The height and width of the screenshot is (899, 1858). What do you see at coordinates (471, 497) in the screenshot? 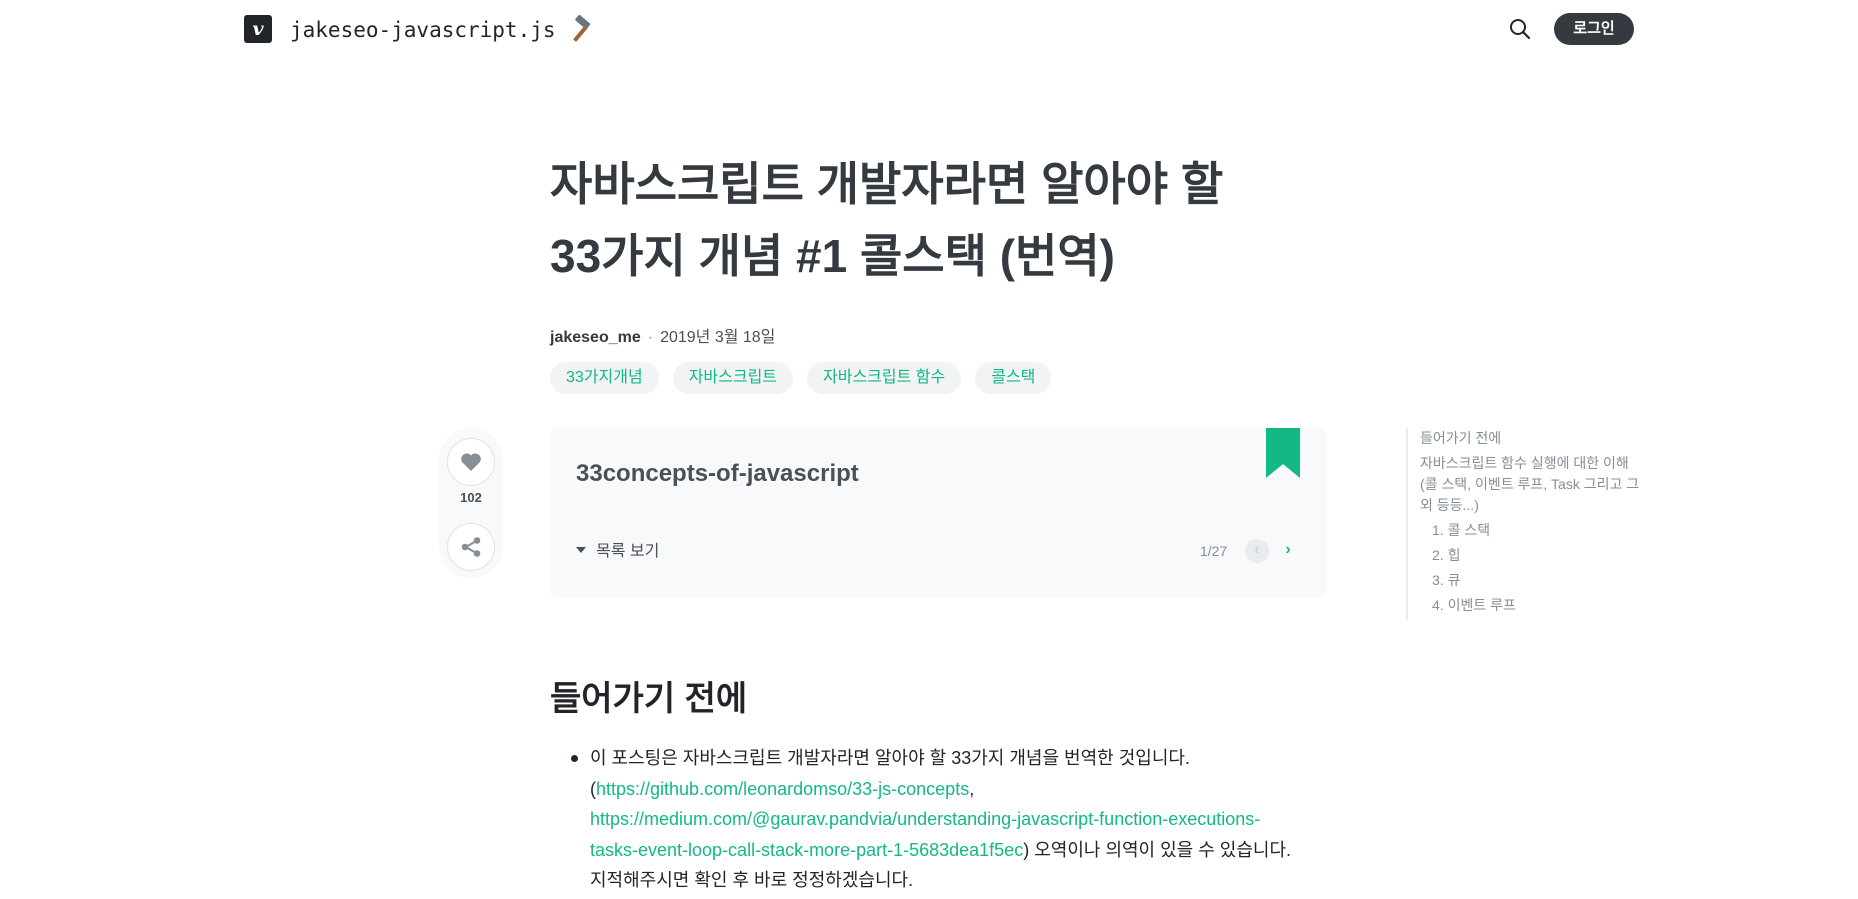
I see `like-count: 102` at bounding box center [471, 497].